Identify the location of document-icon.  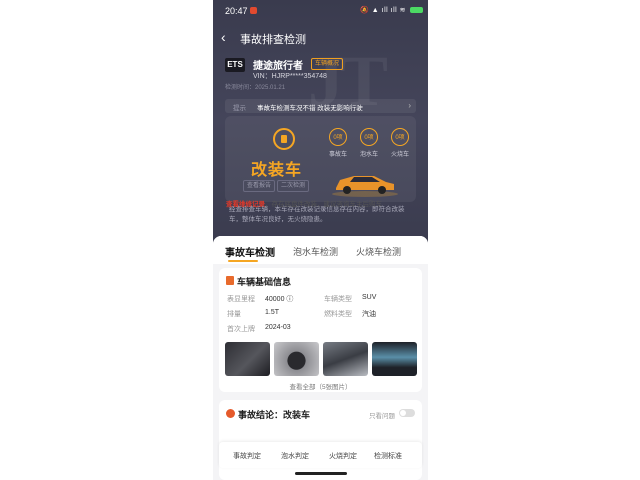
(230, 280).